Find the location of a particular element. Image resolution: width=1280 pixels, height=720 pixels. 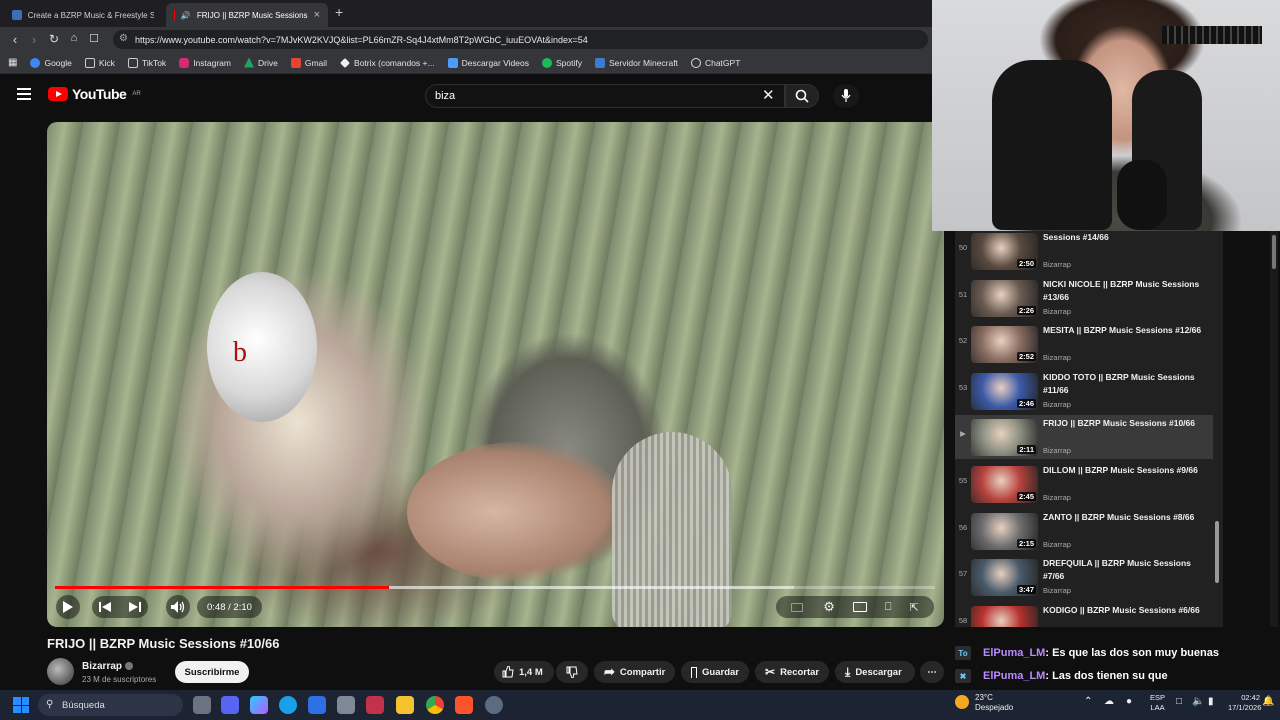

new-tab-button: + is located at coordinates (339, 12).